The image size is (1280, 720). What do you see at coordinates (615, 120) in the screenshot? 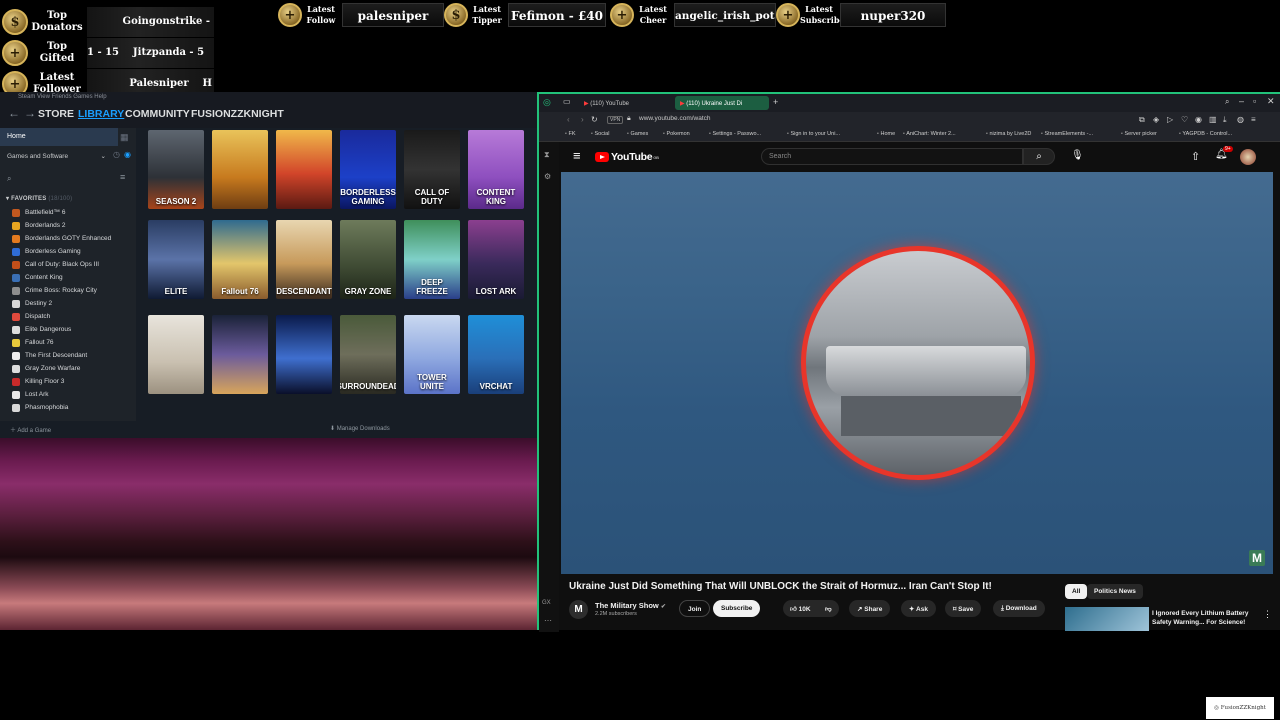
I see `vpn-badge: VPN` at bounding box center [615, 120].